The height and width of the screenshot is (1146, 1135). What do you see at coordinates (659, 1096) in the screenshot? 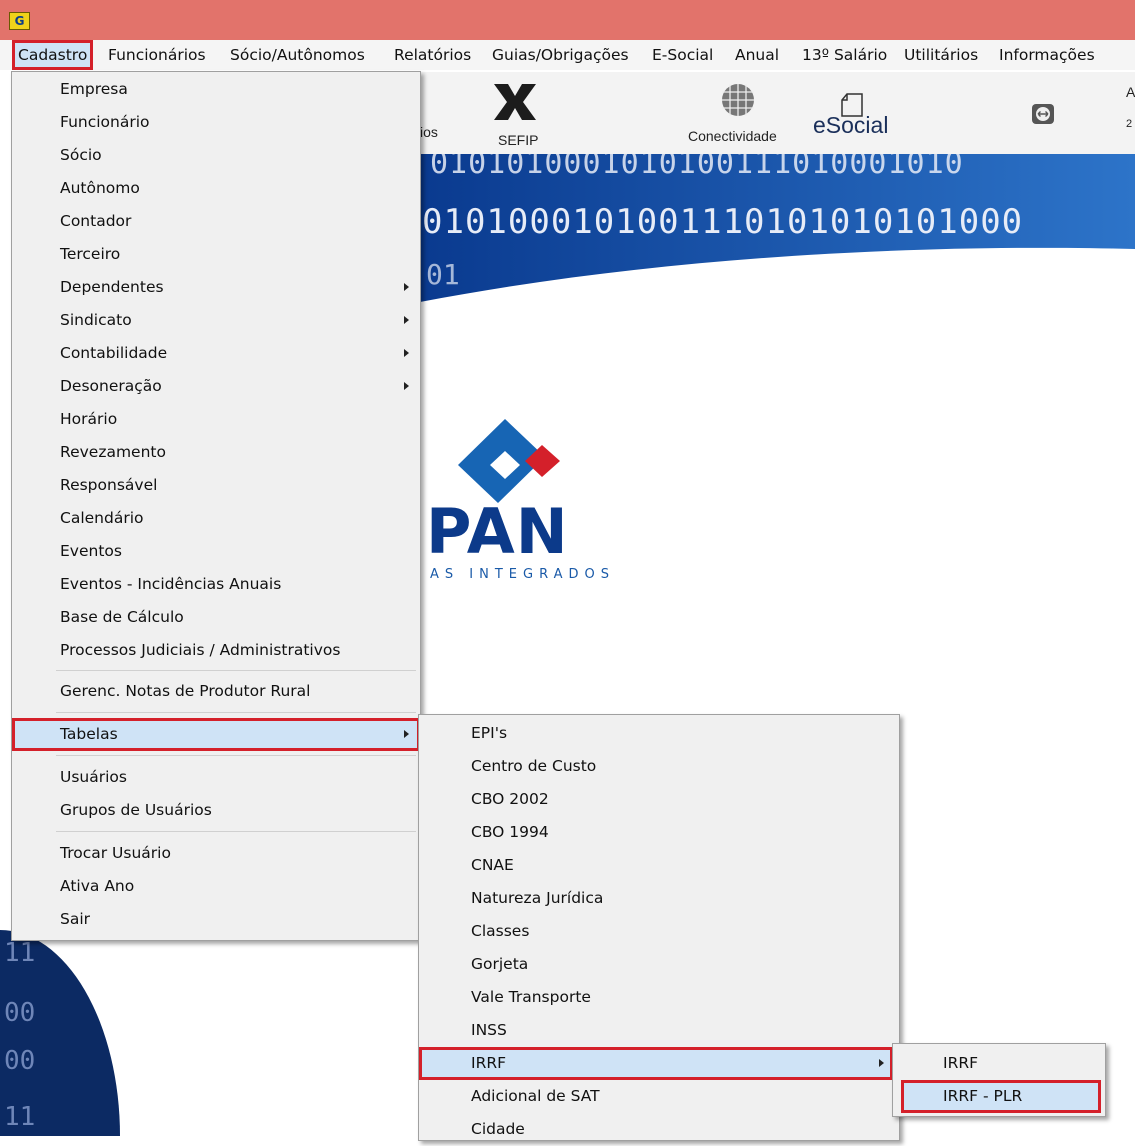
I see `submenu-item-adicional-sat: Adicional de SAT` at bounding box center [659, 1096].